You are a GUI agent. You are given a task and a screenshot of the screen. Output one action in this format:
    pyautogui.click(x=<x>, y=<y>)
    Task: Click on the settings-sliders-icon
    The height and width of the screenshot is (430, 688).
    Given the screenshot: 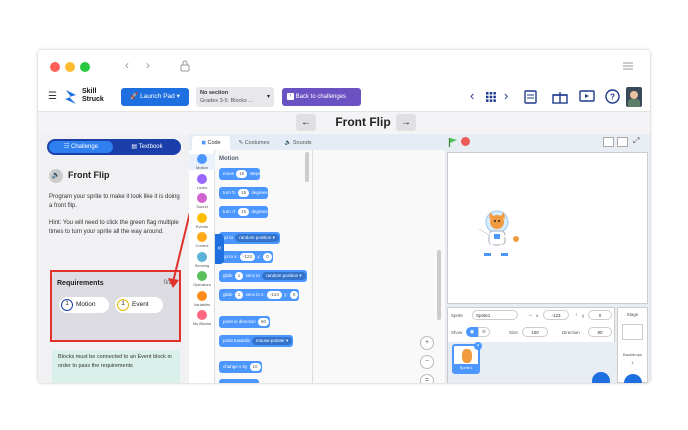 What is the action you would take?
    pyautogui.click(x=628, y=66)
    